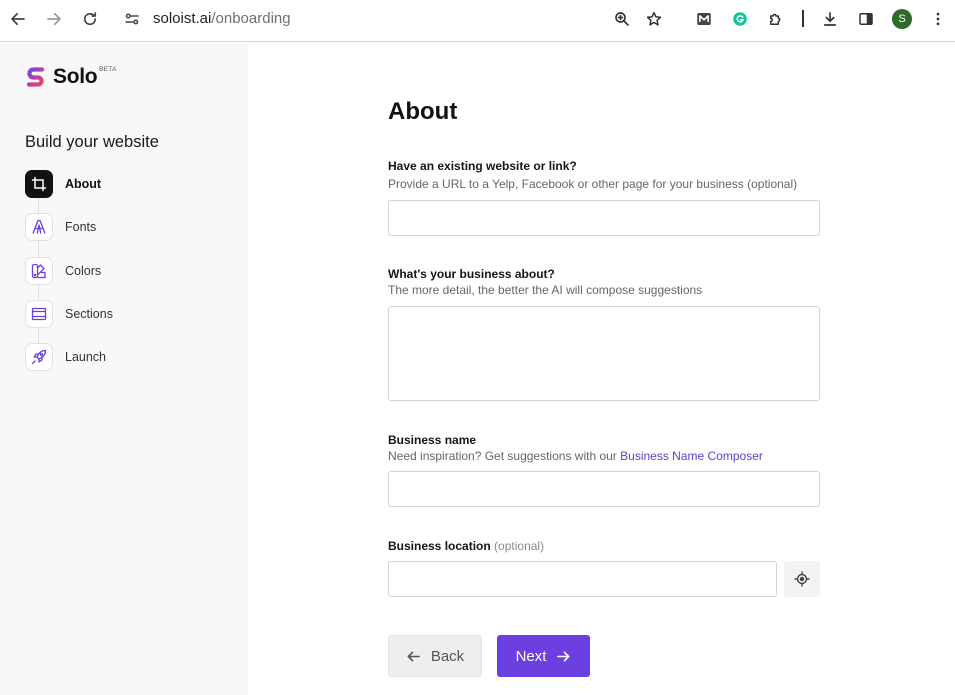 This screenshot has height=695, width=955. What do you see at coordinates (182, 18) in the screenshot?
I see `url-domain: soloist.ai` at bounding box center [182, 18].